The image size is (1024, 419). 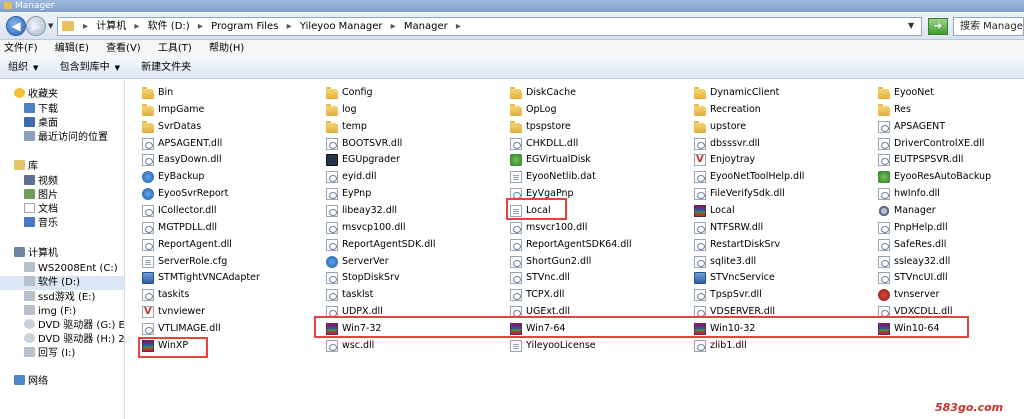 What do you see at coordinates (783, 295) in the screenshot?
I see `file-item: TpspSvr.dll` at bounding box center [783, 295].